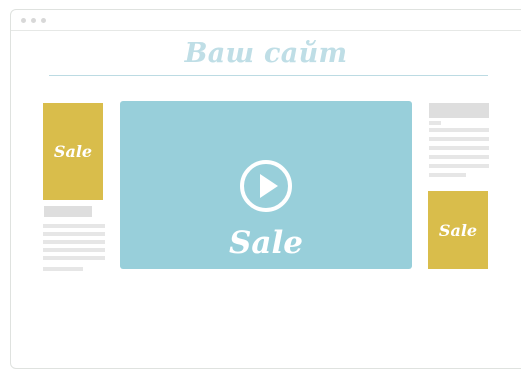 The height and width of the screenshot is (369, 521). I want to click on left-banner-label: Sale, so click(73, 151).